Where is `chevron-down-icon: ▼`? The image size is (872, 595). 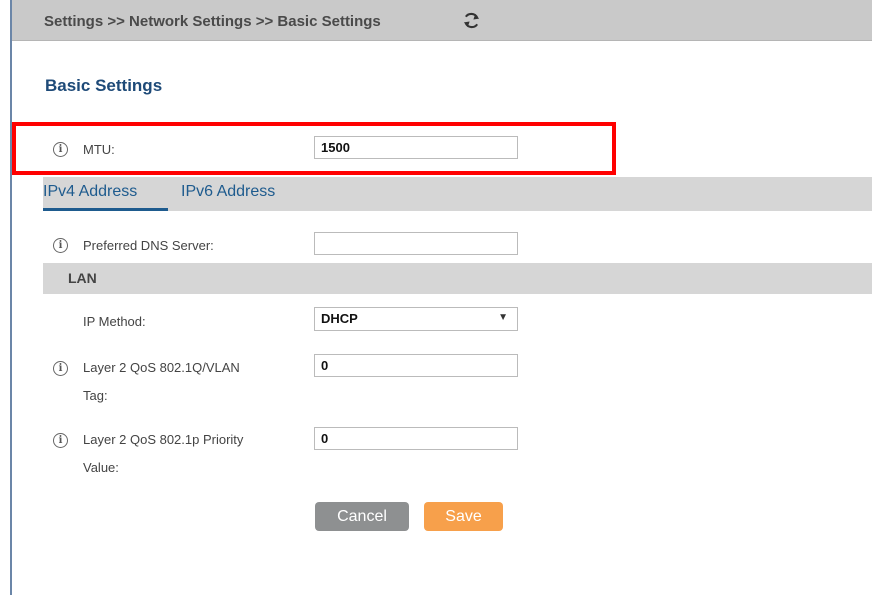
chevron-down-icon: ▼ is located at coordinates (503, 317).